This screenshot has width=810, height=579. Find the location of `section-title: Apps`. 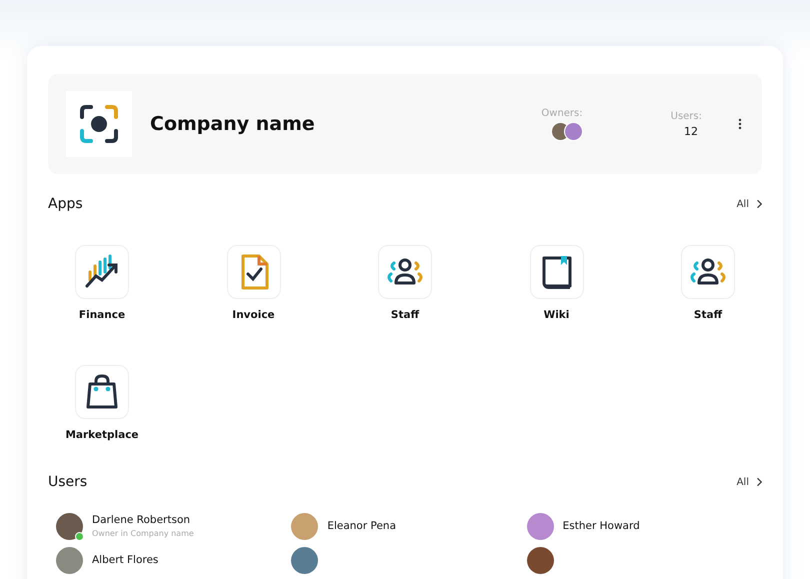

section-title: Apps is located at coordinates (65, 204).